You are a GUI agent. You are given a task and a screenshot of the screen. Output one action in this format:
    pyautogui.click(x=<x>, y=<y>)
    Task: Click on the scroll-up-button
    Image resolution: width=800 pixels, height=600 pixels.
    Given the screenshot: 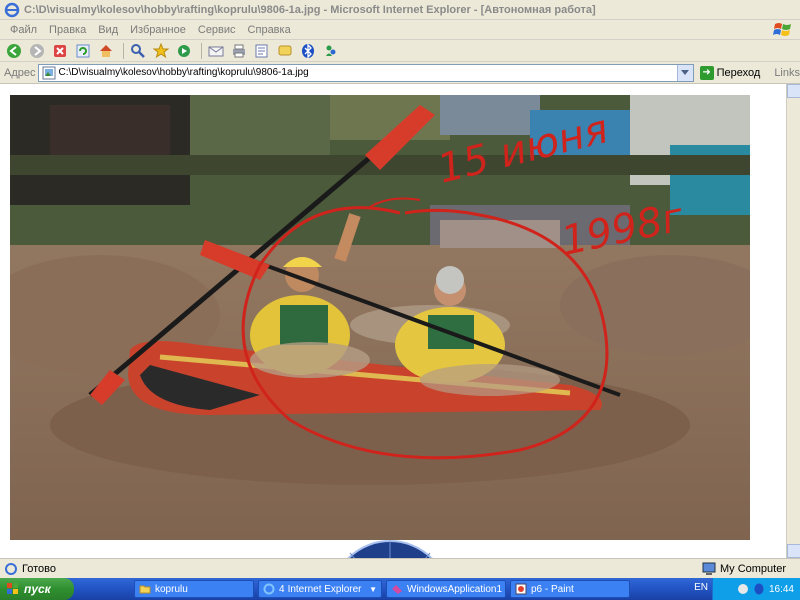 What is the action you would take?
    pyautogui.click(x=793, y=91)
    